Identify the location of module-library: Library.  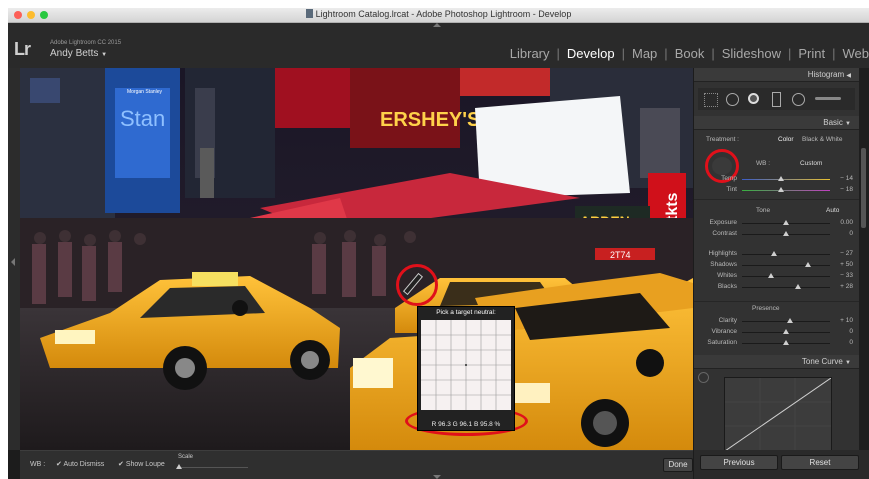
(530, 53).